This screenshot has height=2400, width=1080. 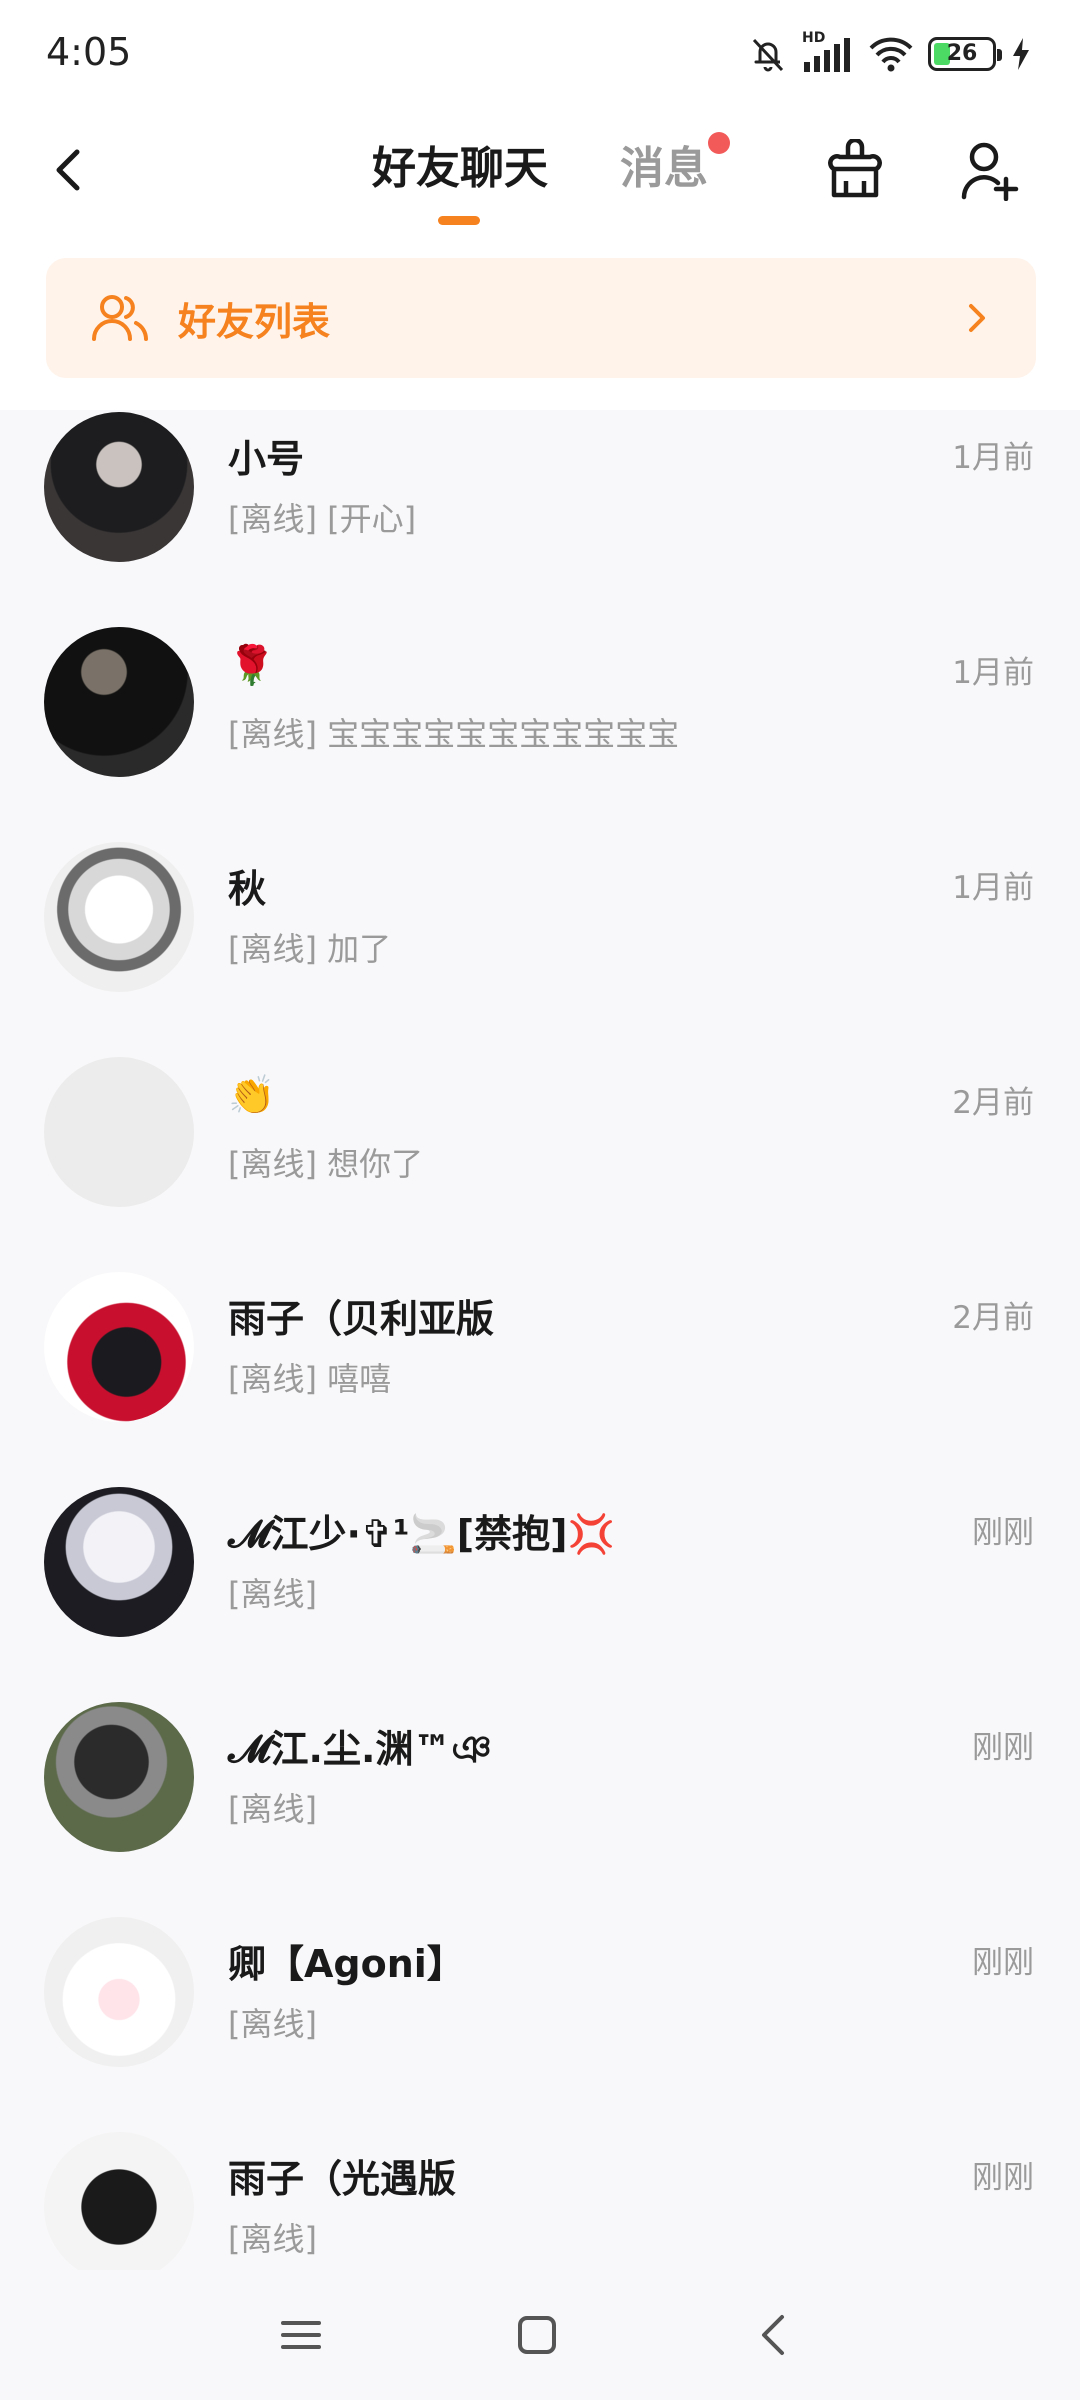 I want to click on tab-friend-chat: 好友聊天, so click(x=460, y=169).